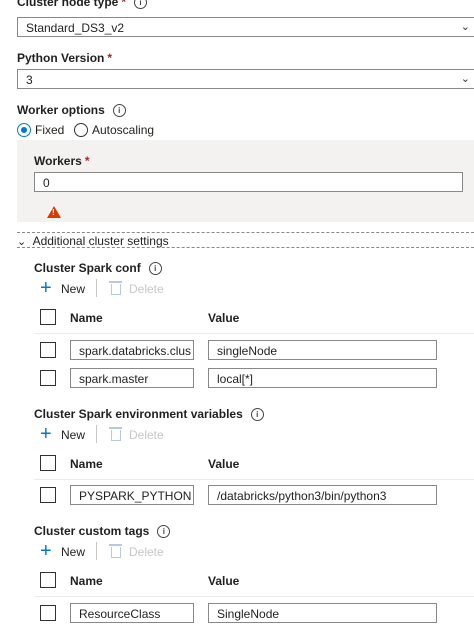 The height and width of the screenshot is (634, 474). What do you see at coordinates (92, 531) in the screenshot?
I see `custom-tags-title-text: Cluster custom tags` at bounding box center [92, 531].